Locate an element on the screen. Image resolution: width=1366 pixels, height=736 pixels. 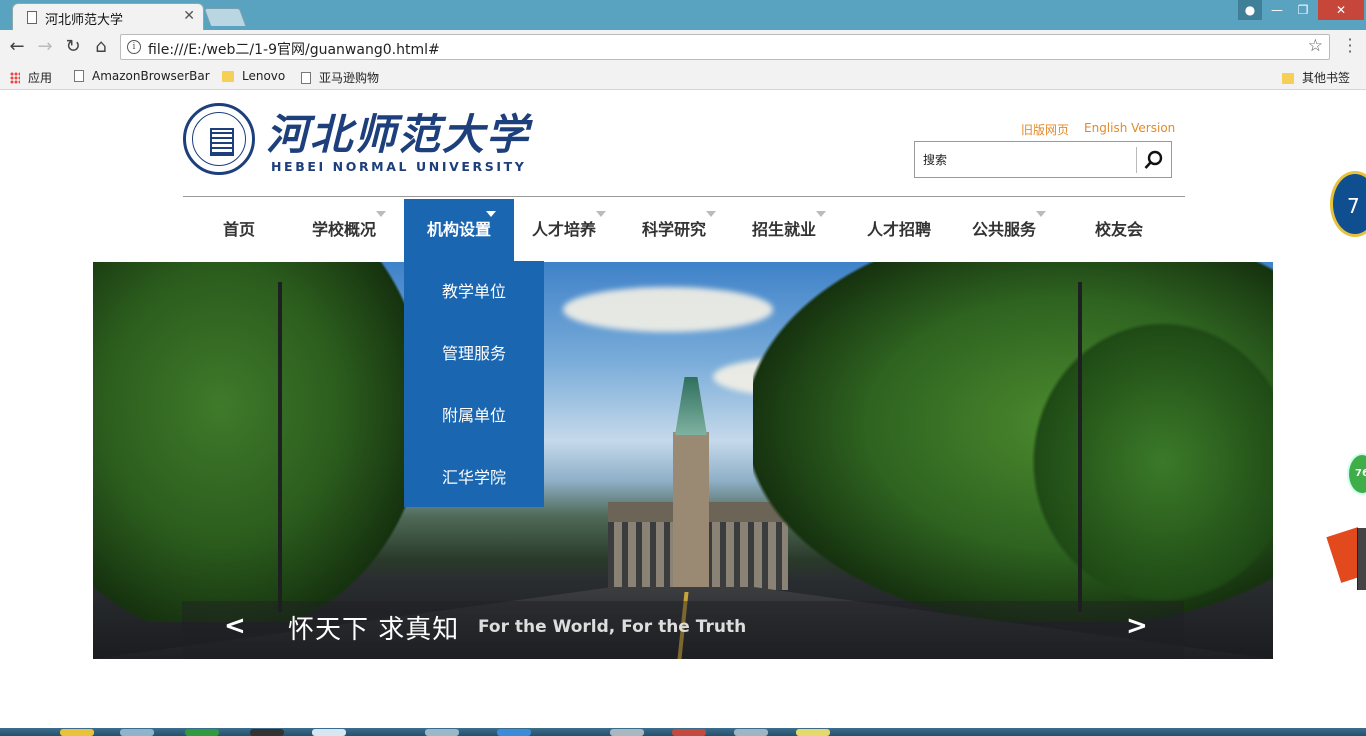
floating-widget-badge: 7 is located at coordinates (1348, 204).